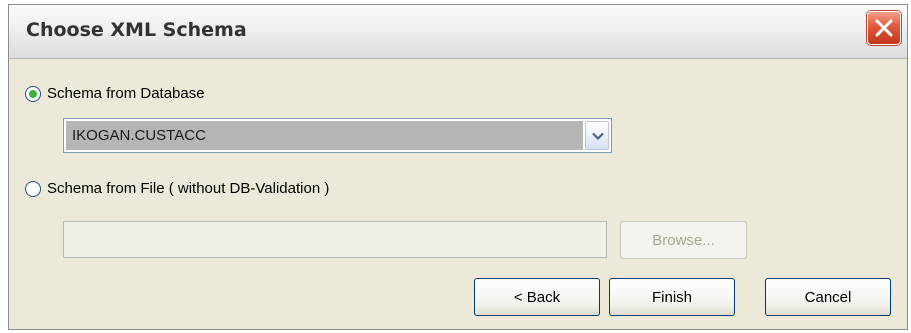 The height and width of the screenshot is (333, 911). What do you see at coordinates (324, 135) in the screenshot?
I see `schema-select-value: IKOGAN.CUSTACC` at bounding box center [324, 135].